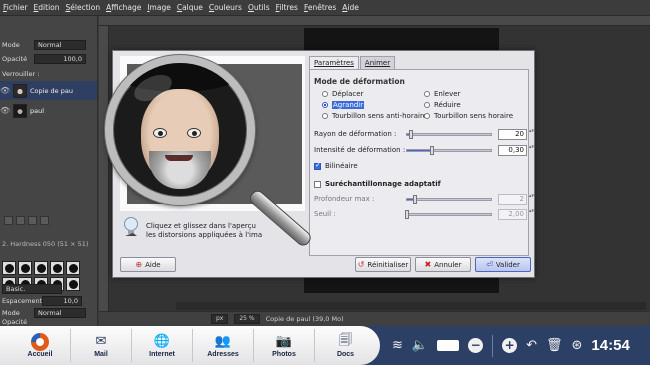 The height and width of the screenshot is (365, 650). Describe the element at coordinates (383, 264) in the screenshot. I see `reset-button: ↺ Réinitialiser` at that location.